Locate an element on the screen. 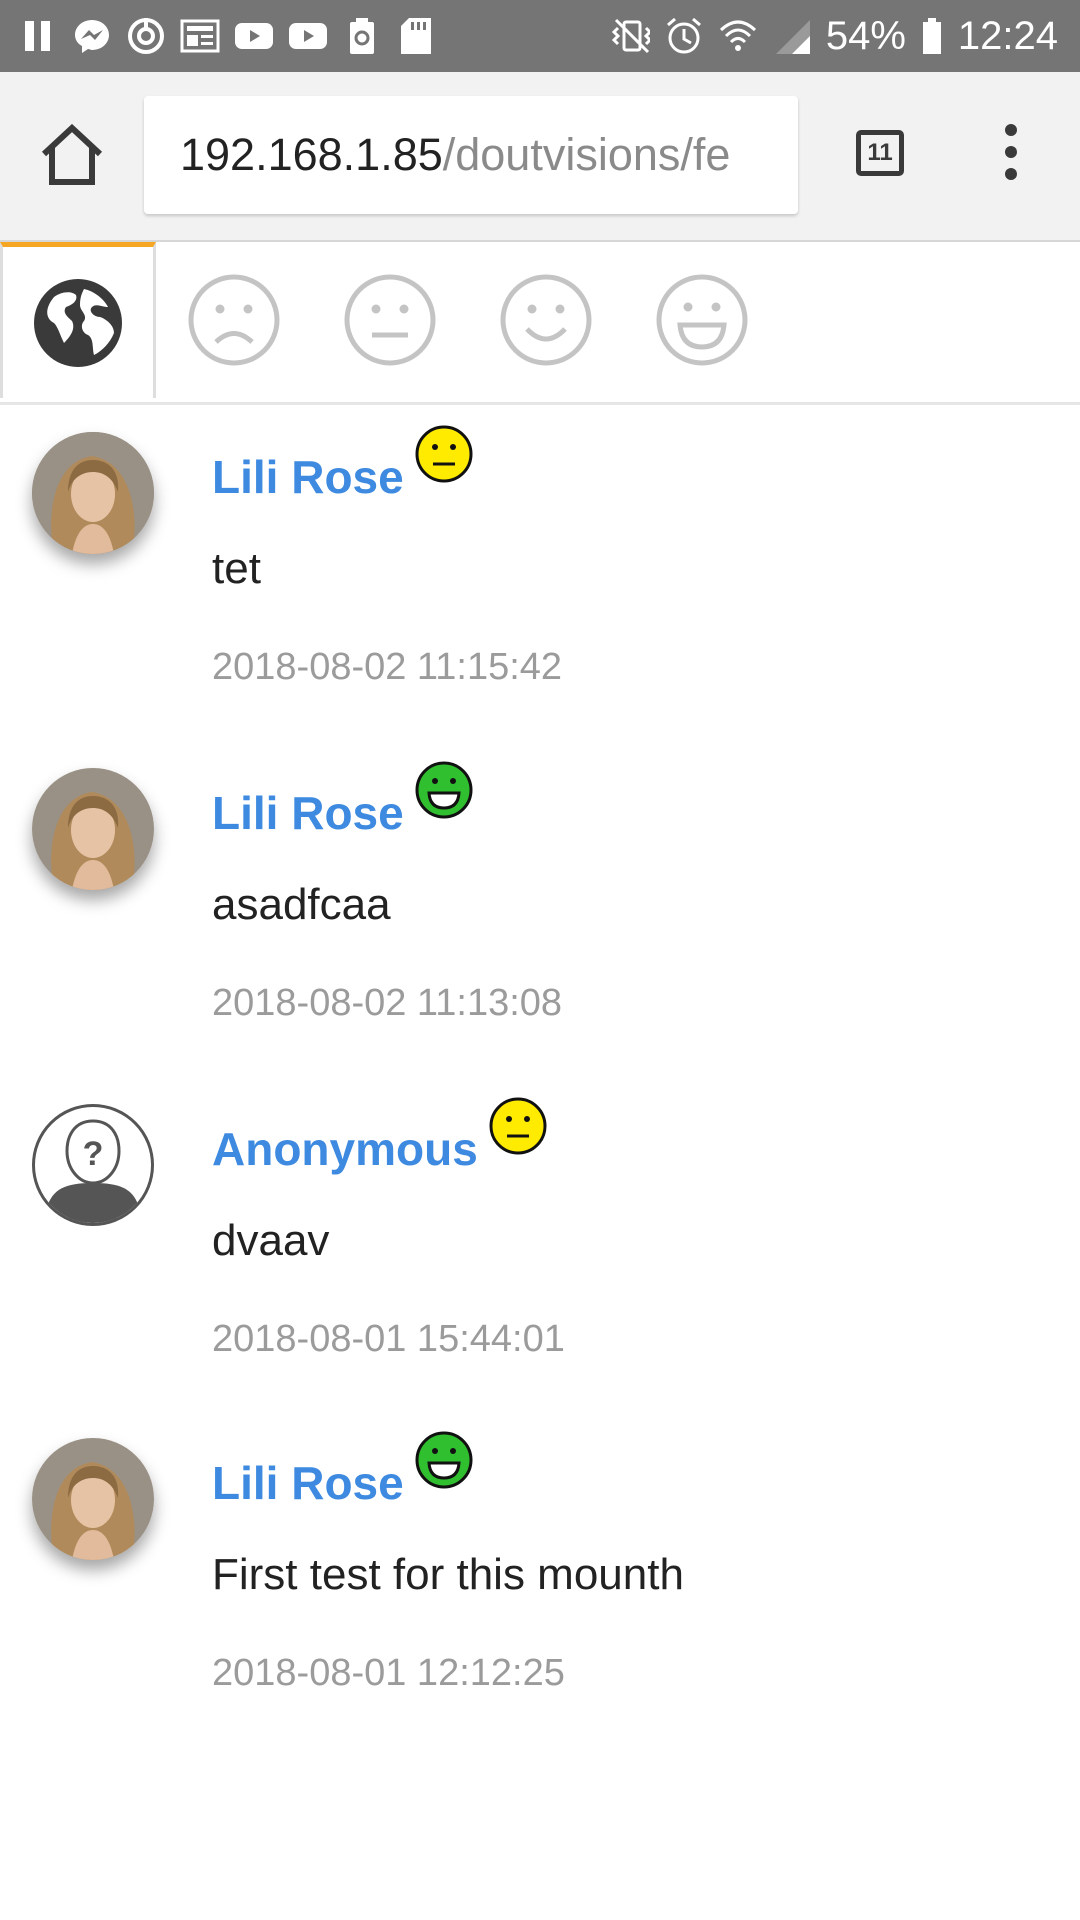 This screenshot has height=1920, width=1080. clock: 12:24 is located at coordinates (1007, 35).